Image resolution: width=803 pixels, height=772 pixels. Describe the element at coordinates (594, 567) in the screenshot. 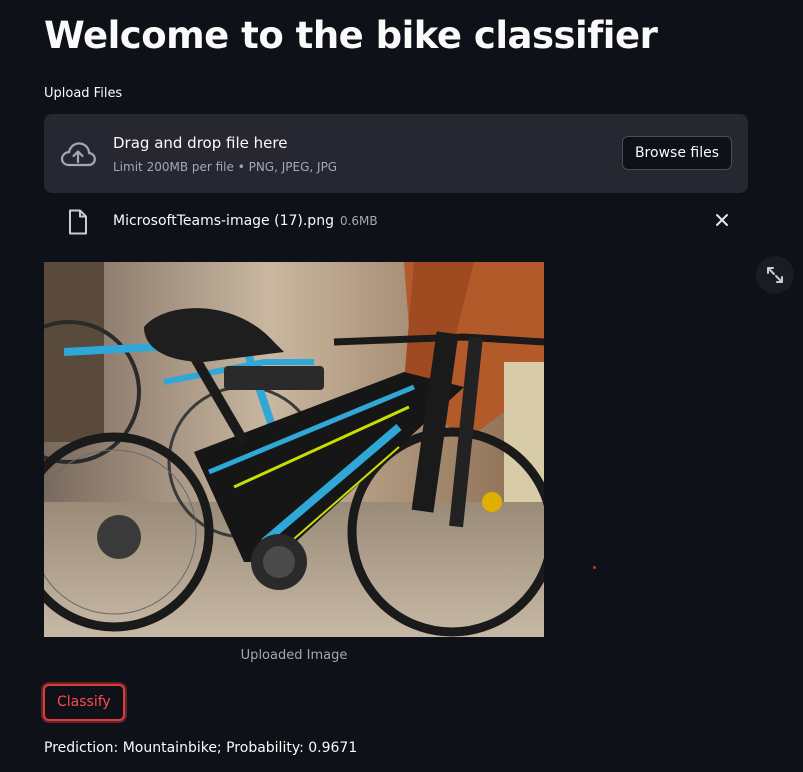

I see `cursor-dot` at that location.